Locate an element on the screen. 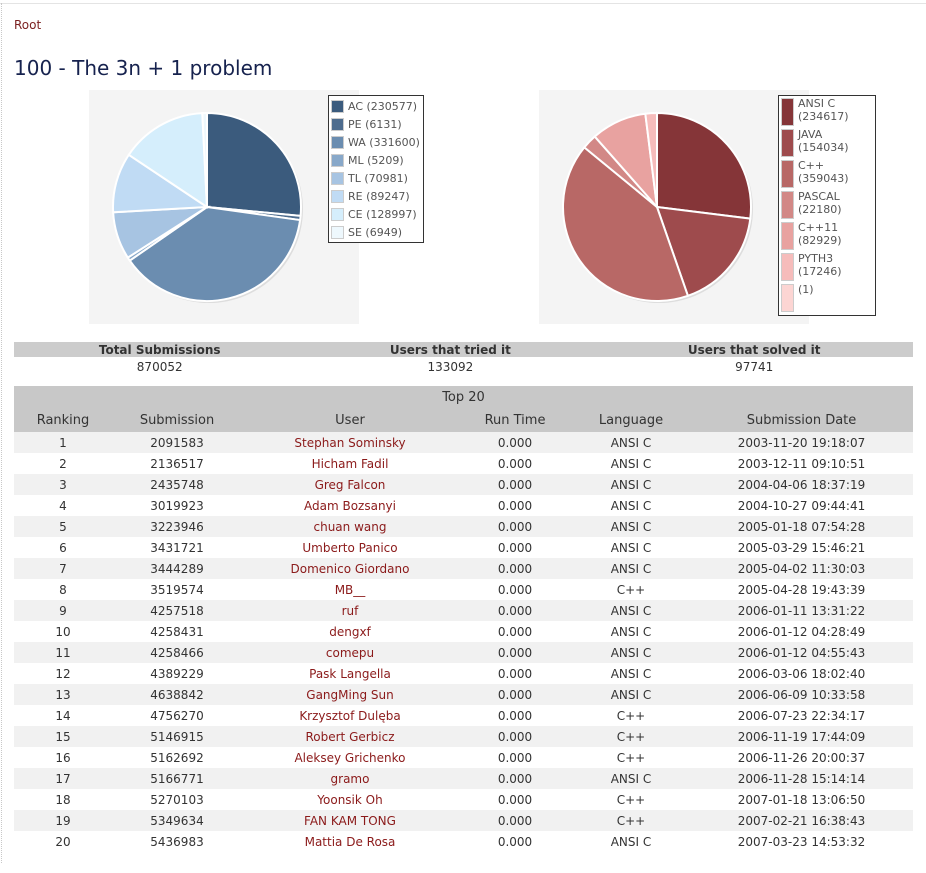  language-legend-item: PYTH3 (17246) is located at coordinates (827, 267).